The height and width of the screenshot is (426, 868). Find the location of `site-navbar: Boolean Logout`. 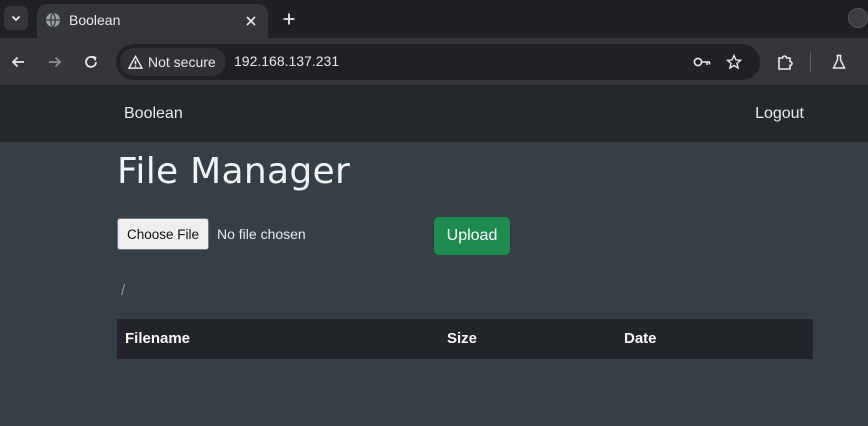

site-navbar: Boolean Logout is located at coordinates (434, 114).